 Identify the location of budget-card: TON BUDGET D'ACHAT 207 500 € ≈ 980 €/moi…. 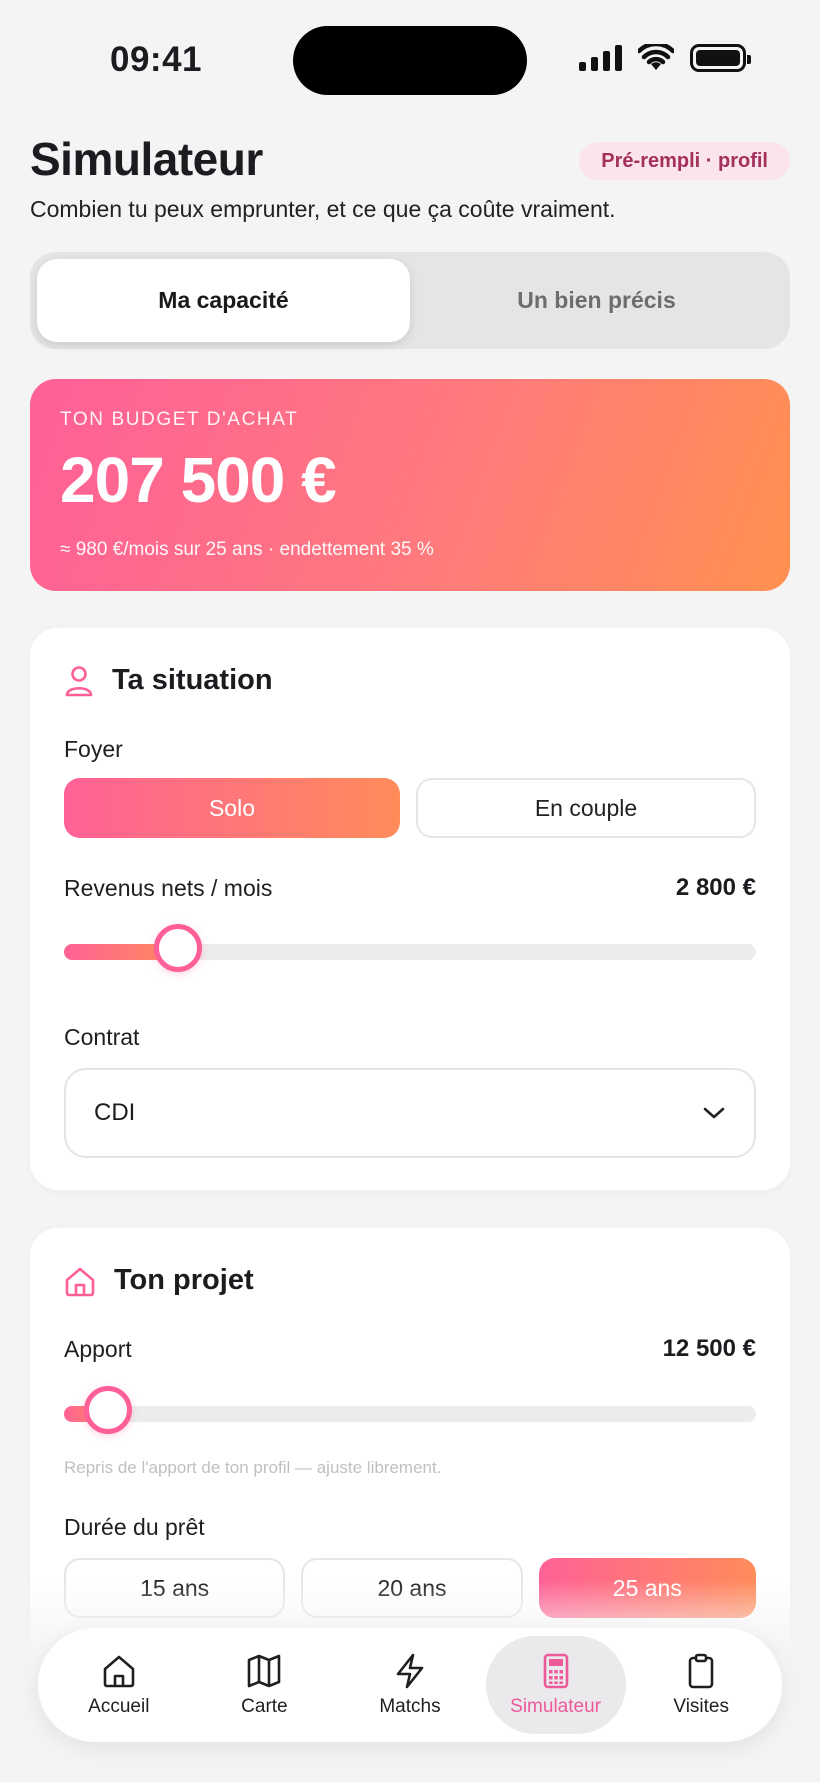
(410, 485).